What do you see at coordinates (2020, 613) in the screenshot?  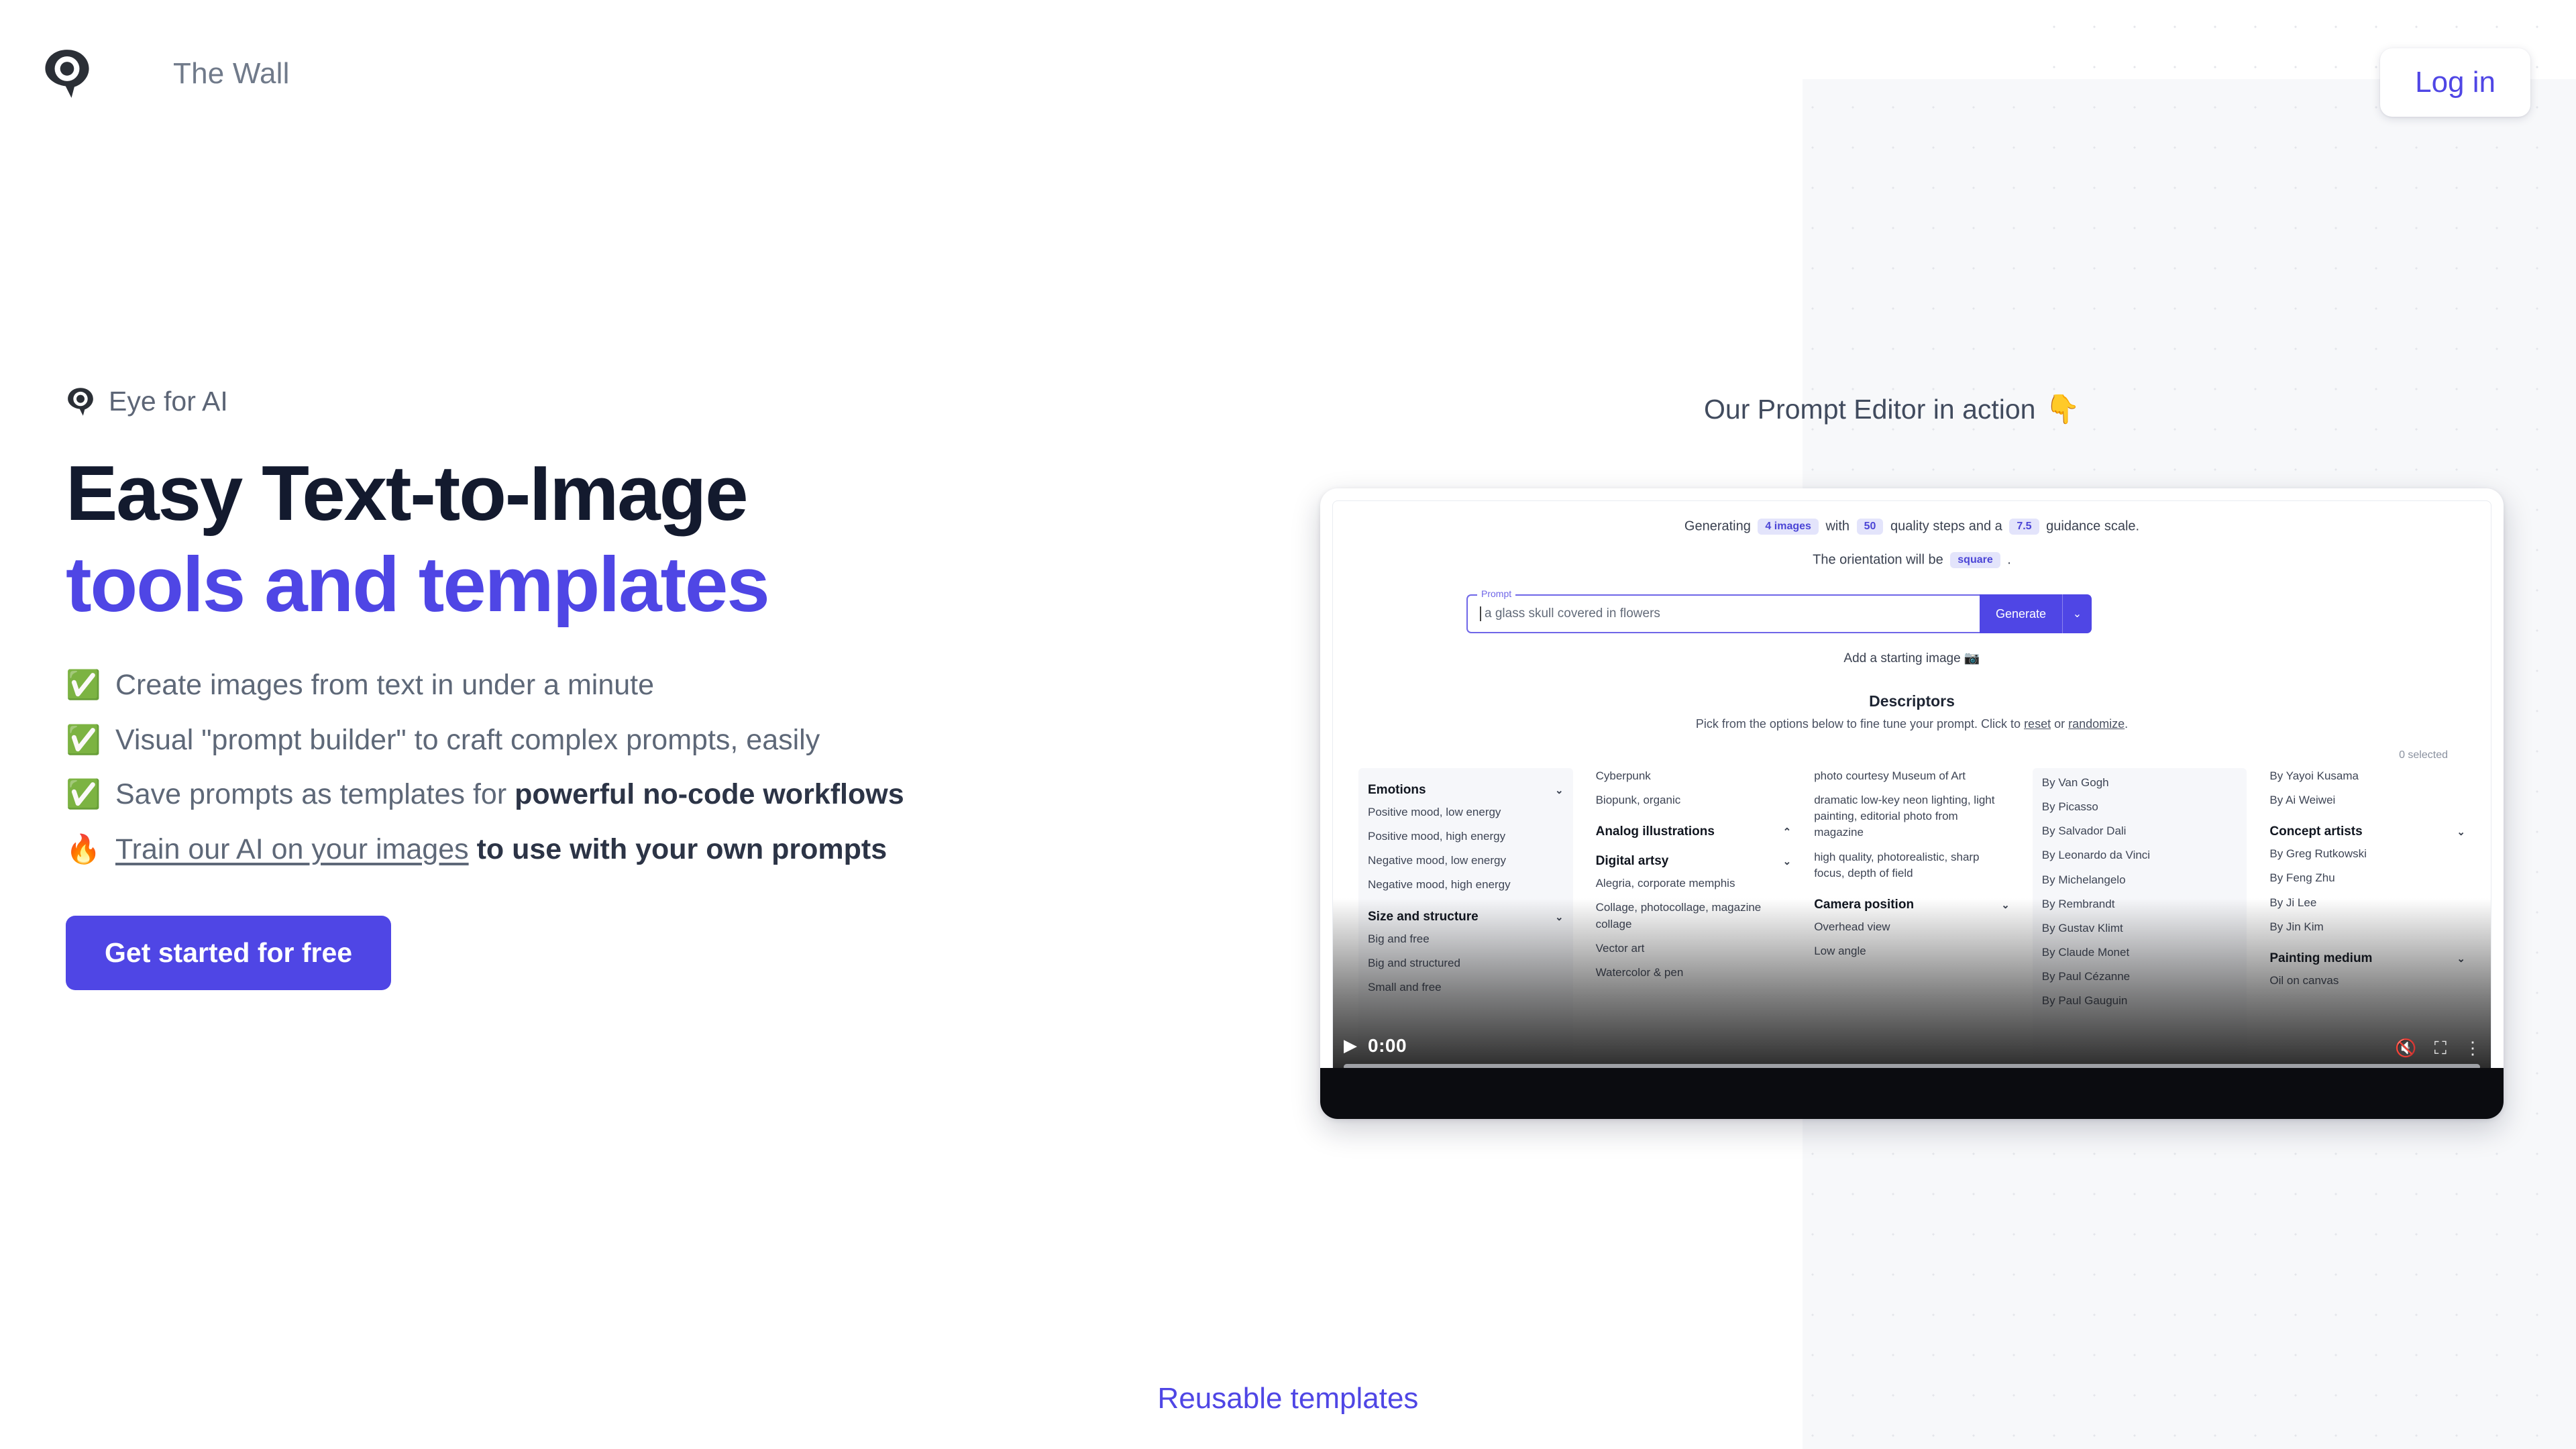 I see `generate-button: Generate` at bounding box center [2020, 613].